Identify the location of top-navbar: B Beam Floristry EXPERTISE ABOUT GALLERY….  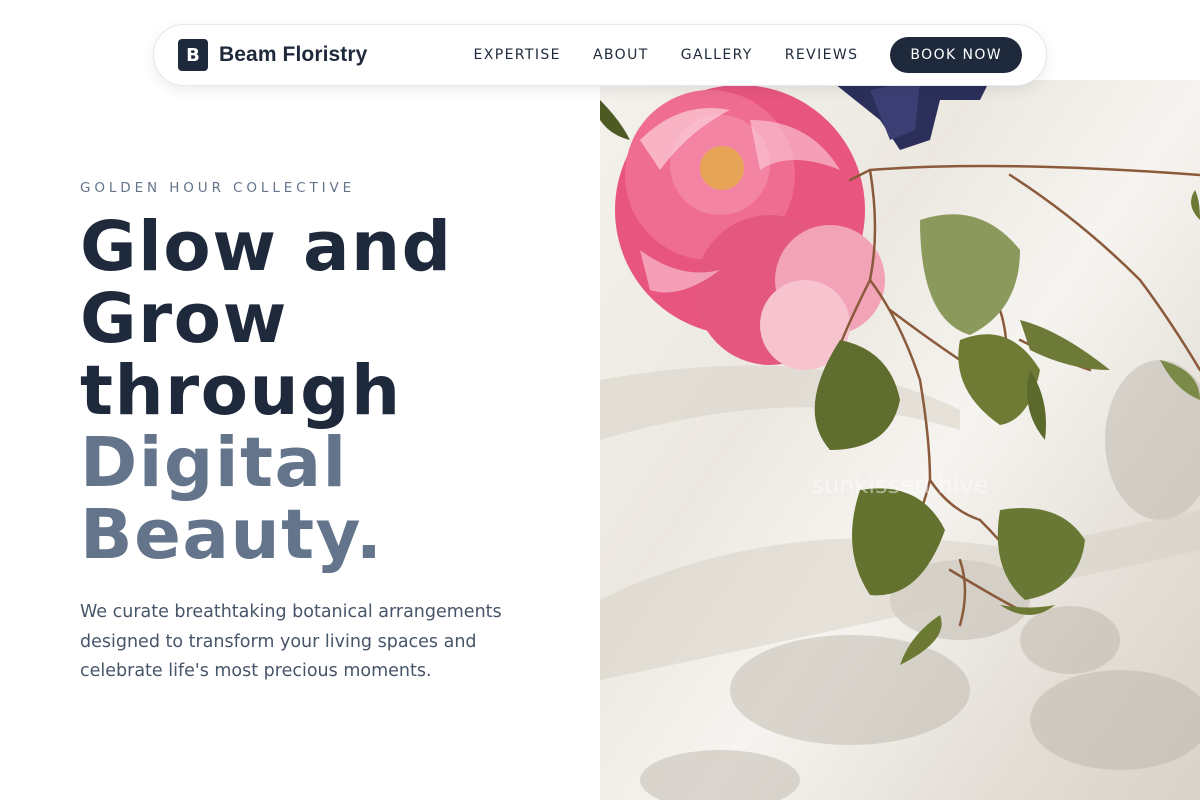
(600, 55).